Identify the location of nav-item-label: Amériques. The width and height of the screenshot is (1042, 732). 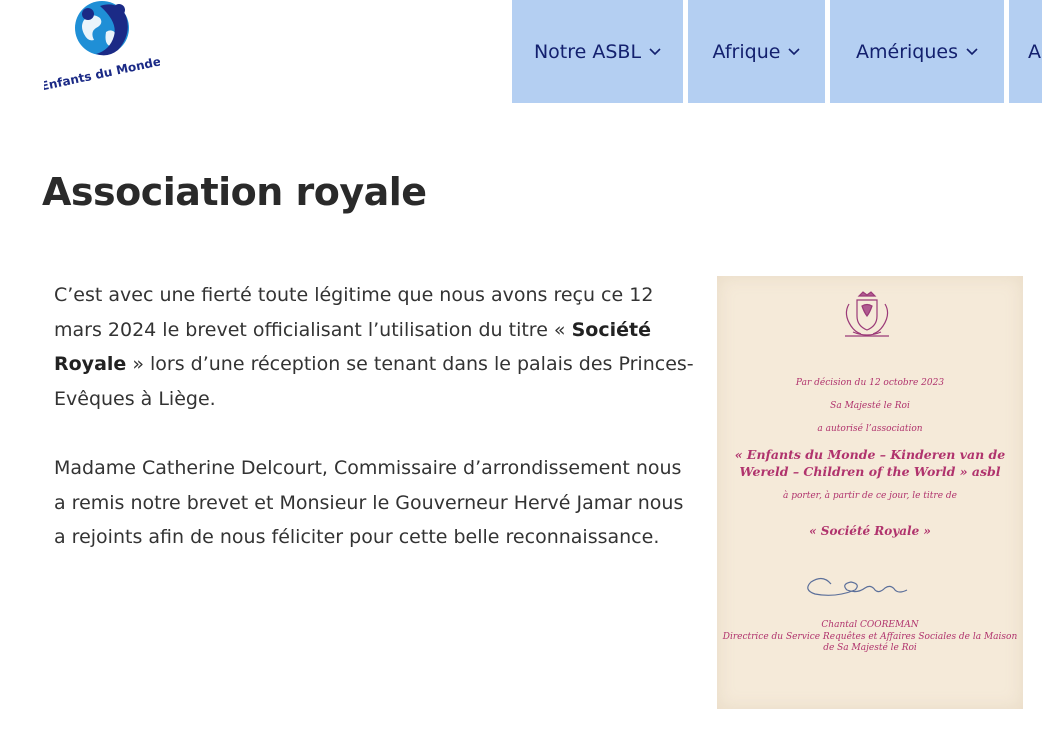
(907, 51).